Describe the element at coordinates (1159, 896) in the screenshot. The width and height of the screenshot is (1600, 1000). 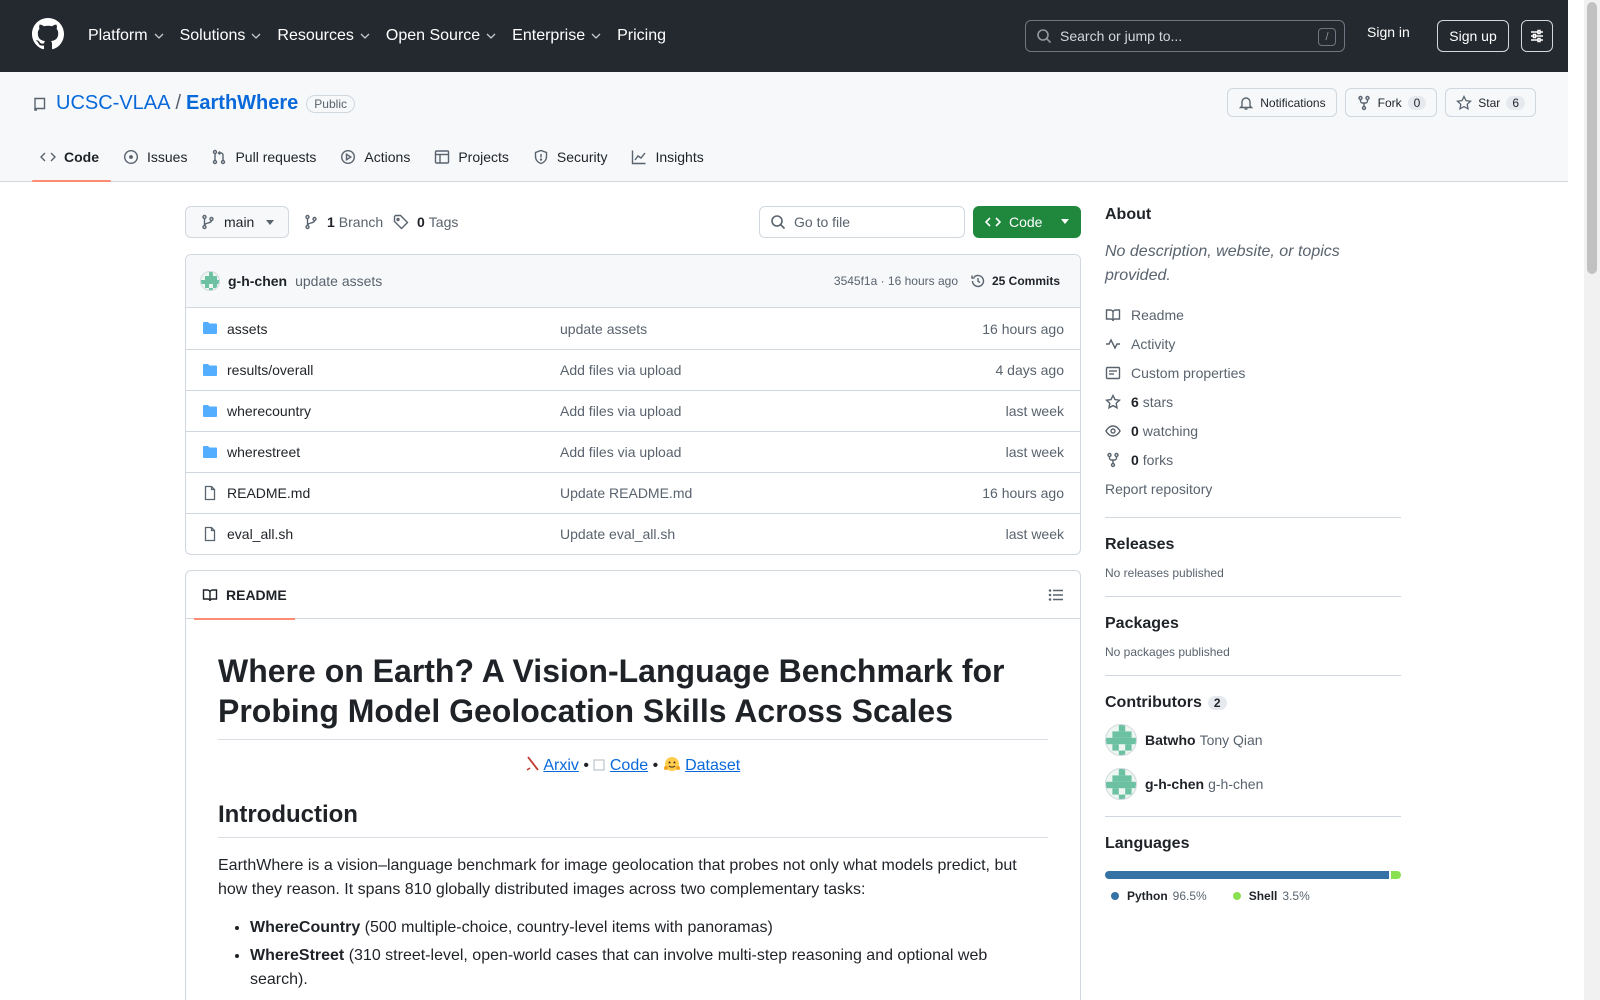
I see `language-item: Python 96.5%` at that location.